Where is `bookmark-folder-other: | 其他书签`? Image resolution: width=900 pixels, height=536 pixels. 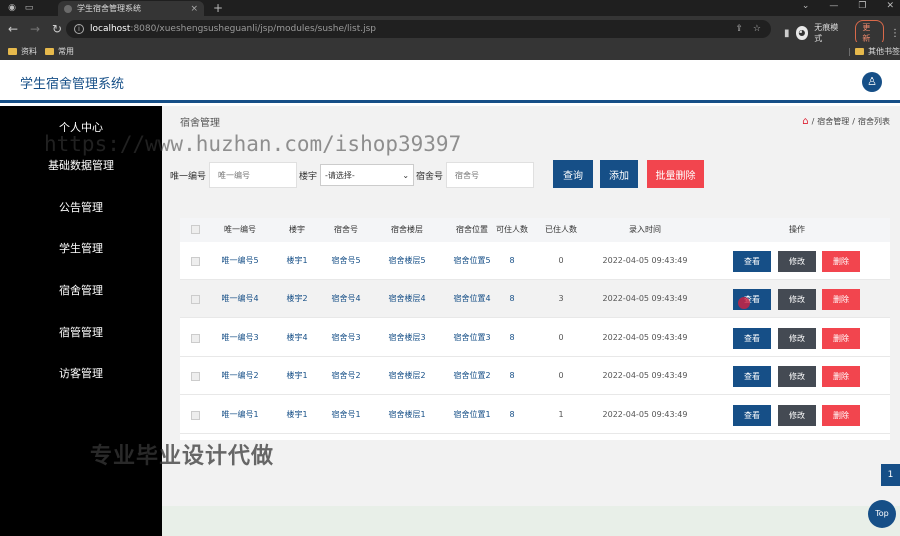
bookmark-folder-other: | 其他书签 is located at coordinates (874, 51).